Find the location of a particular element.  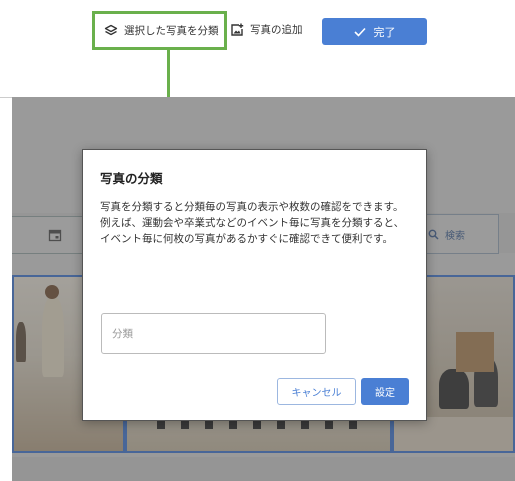

check-icon is located at coordinates (359, 32).